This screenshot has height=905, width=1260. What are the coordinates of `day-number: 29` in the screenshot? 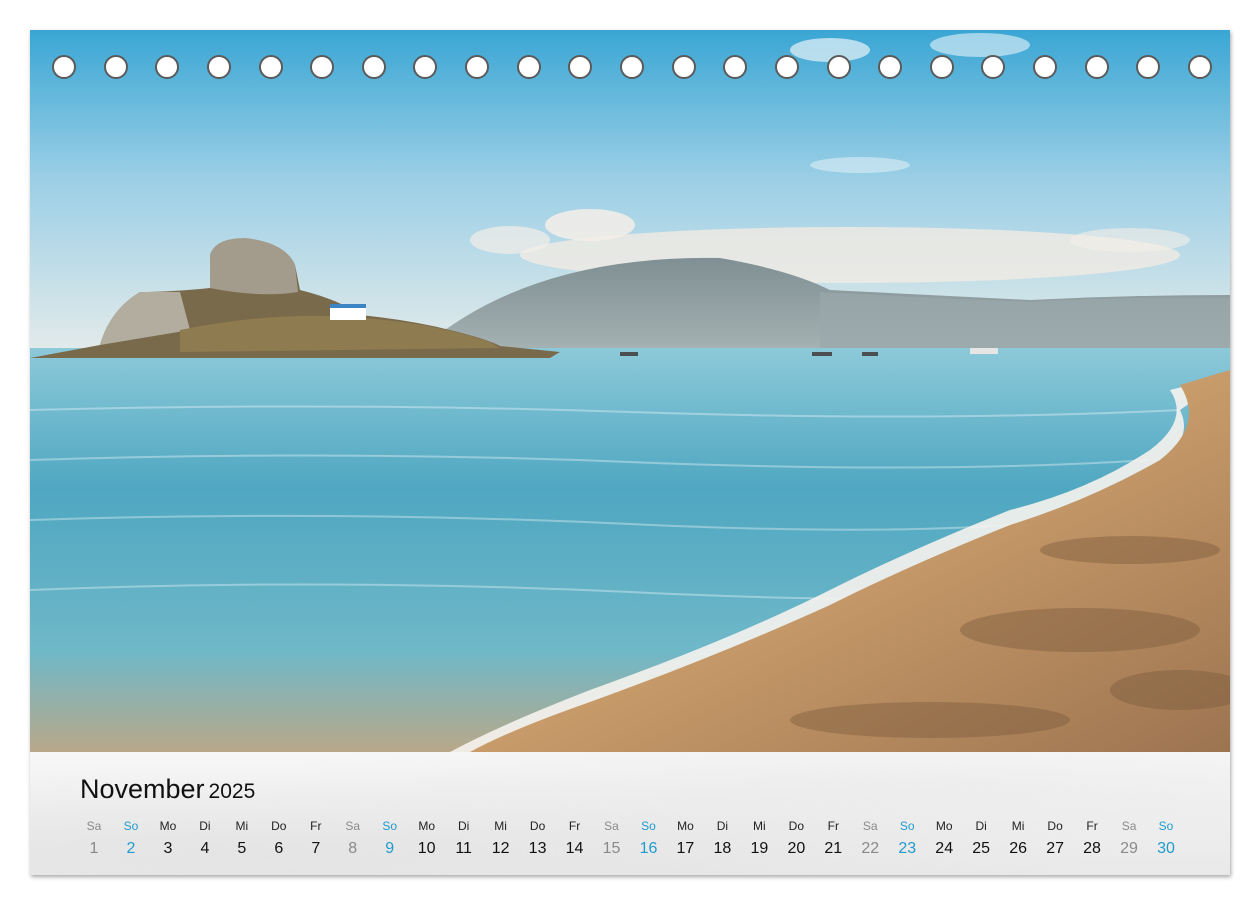 It's located at (1129, 848).